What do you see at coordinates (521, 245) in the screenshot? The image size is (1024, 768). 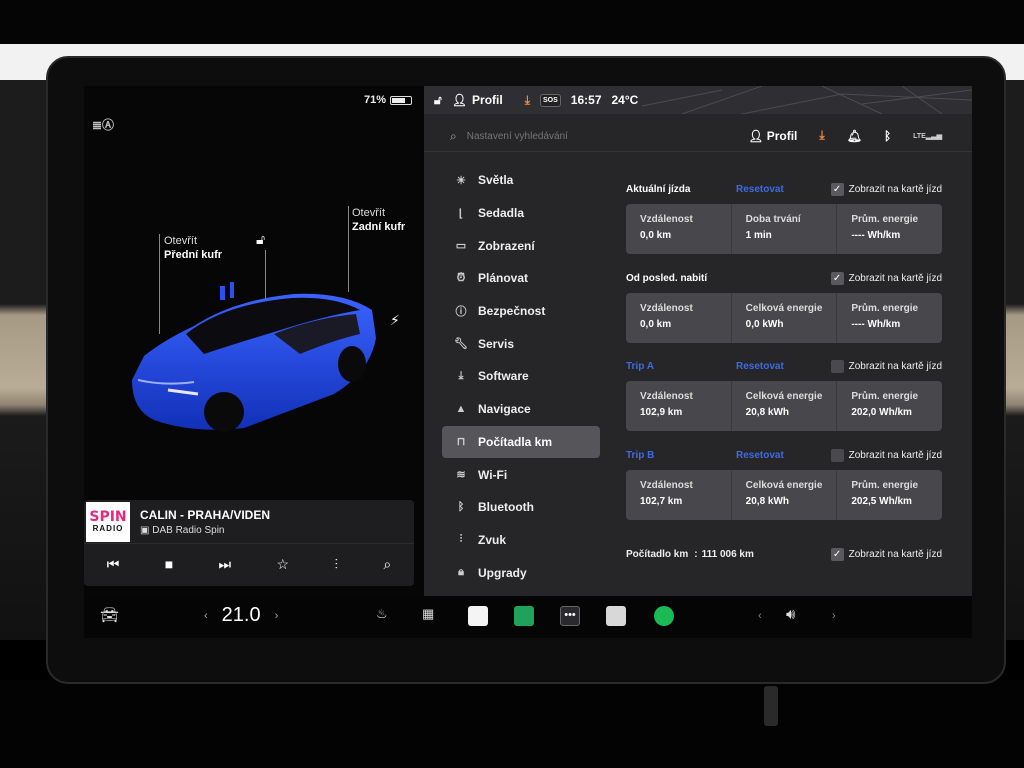 I see `nav-item: ▭ Zobrazení` at bounding box center [521, 245].